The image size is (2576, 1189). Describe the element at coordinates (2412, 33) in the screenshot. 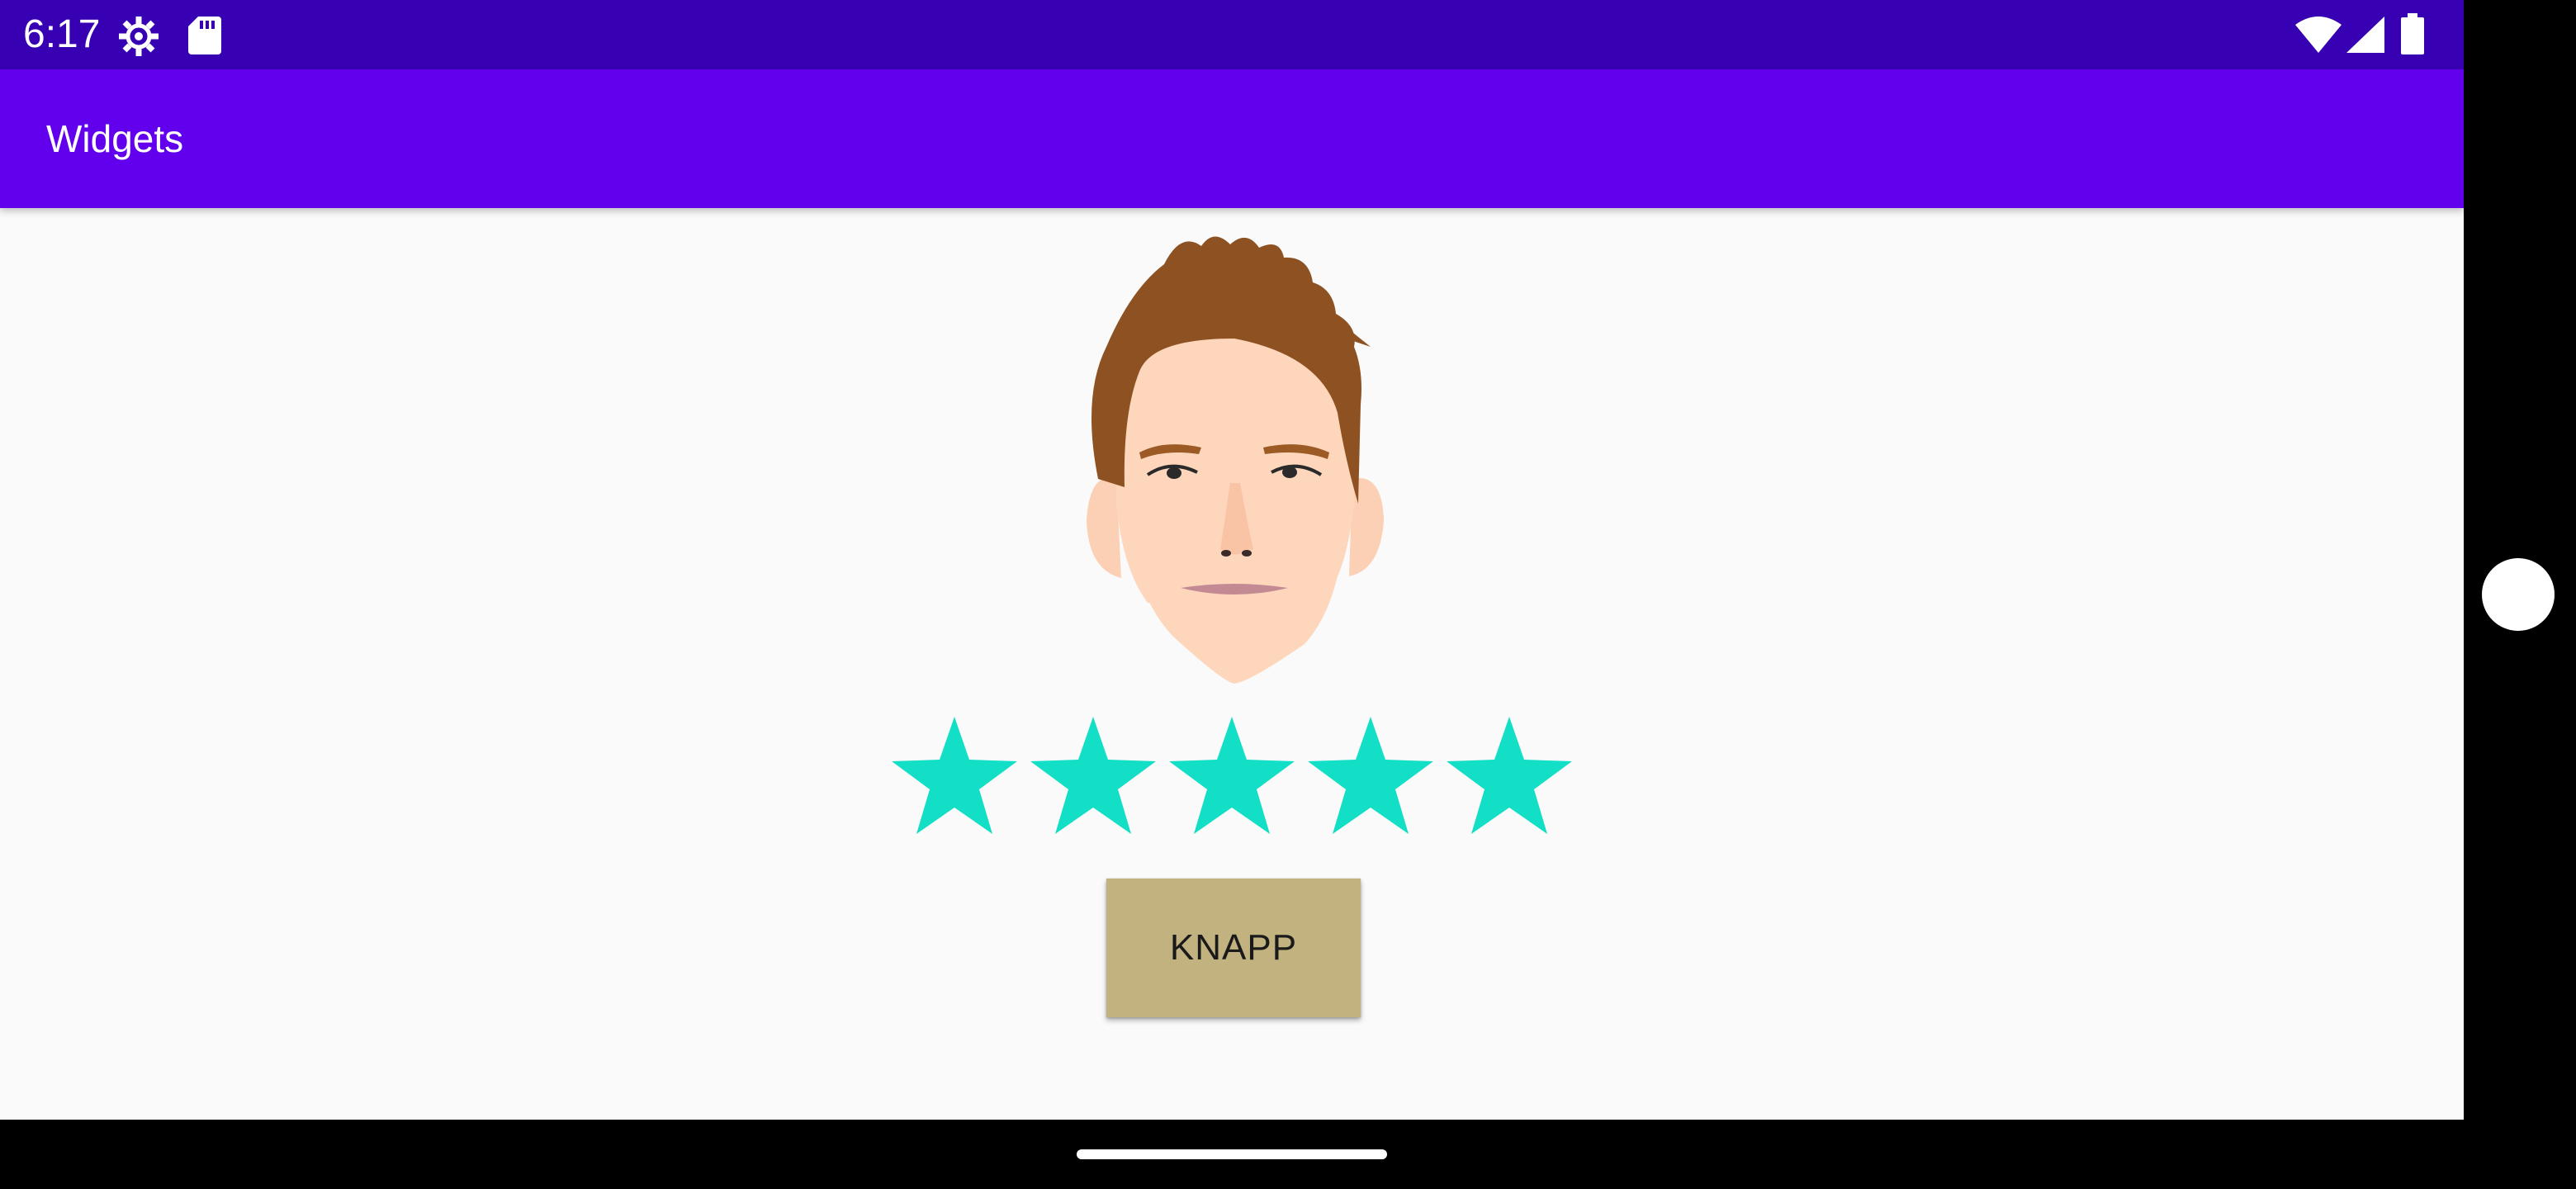

I see `battery-icon` at that location.